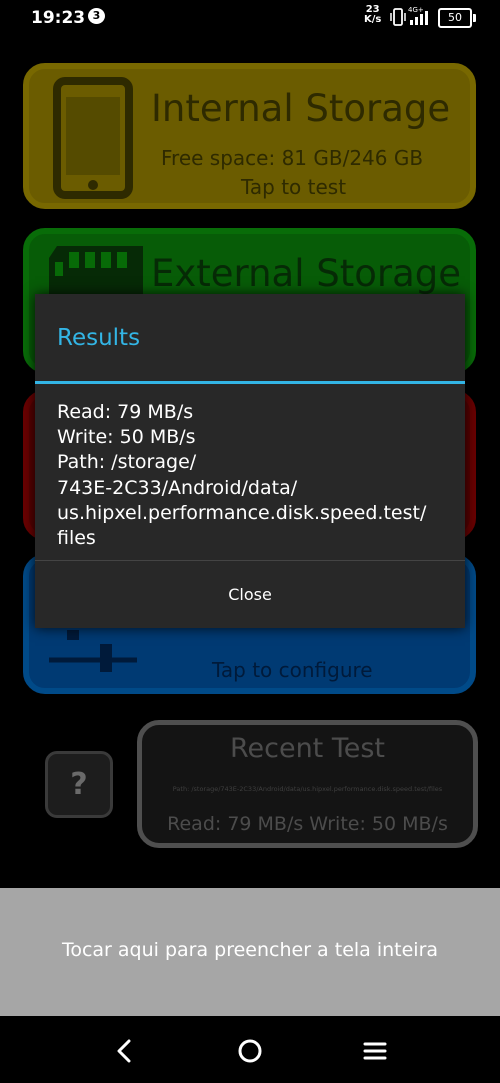 Image resolution: width=500 pixels, height=1083 pixels. What do you see at coordinates (250, 594) in the screenshot?
I see `close-button: Close` at bounding box center [250, 594].